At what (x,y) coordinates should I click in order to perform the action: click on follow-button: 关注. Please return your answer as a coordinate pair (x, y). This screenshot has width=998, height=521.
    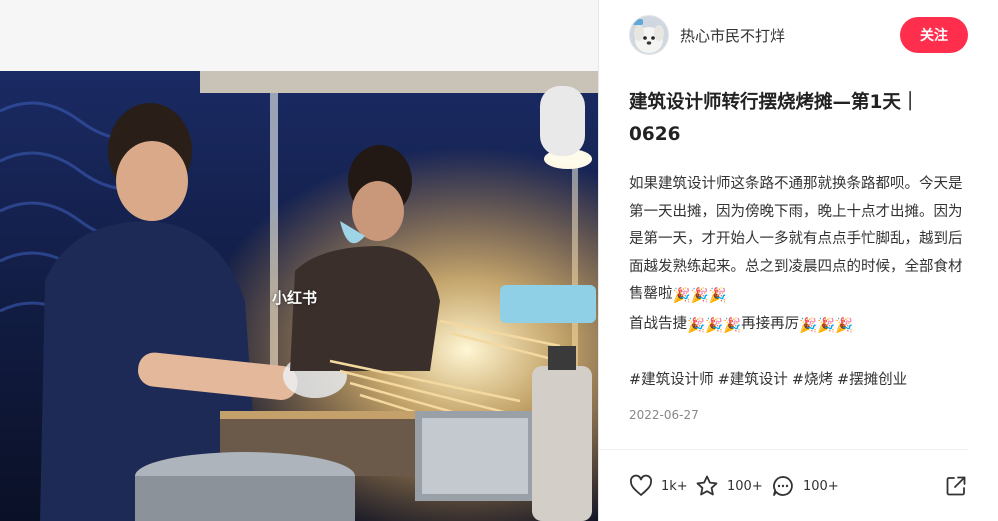
    Looking at the image, I should click on (934, 35).